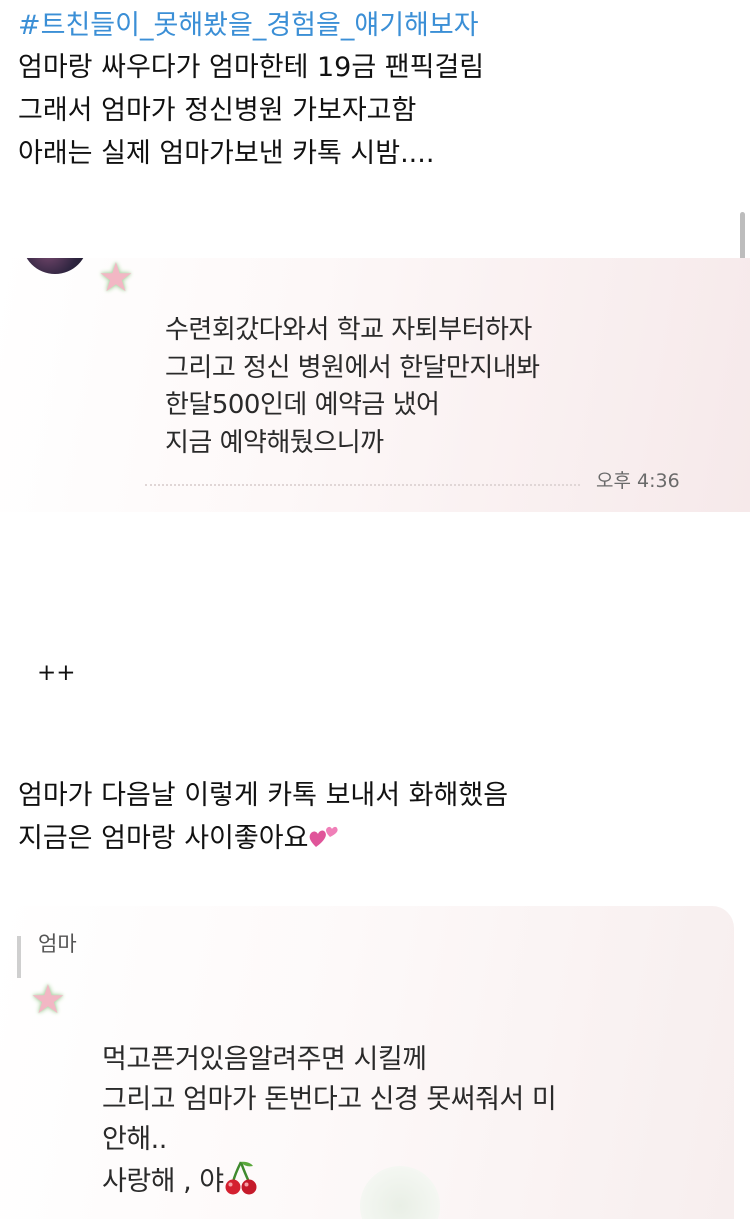 Image resolution: width=750 pixels, height=1219 pixels. I want to click on hashtag-link: #트친들이_못해봤을_경험을_얘기해보자, so click(378, 26).